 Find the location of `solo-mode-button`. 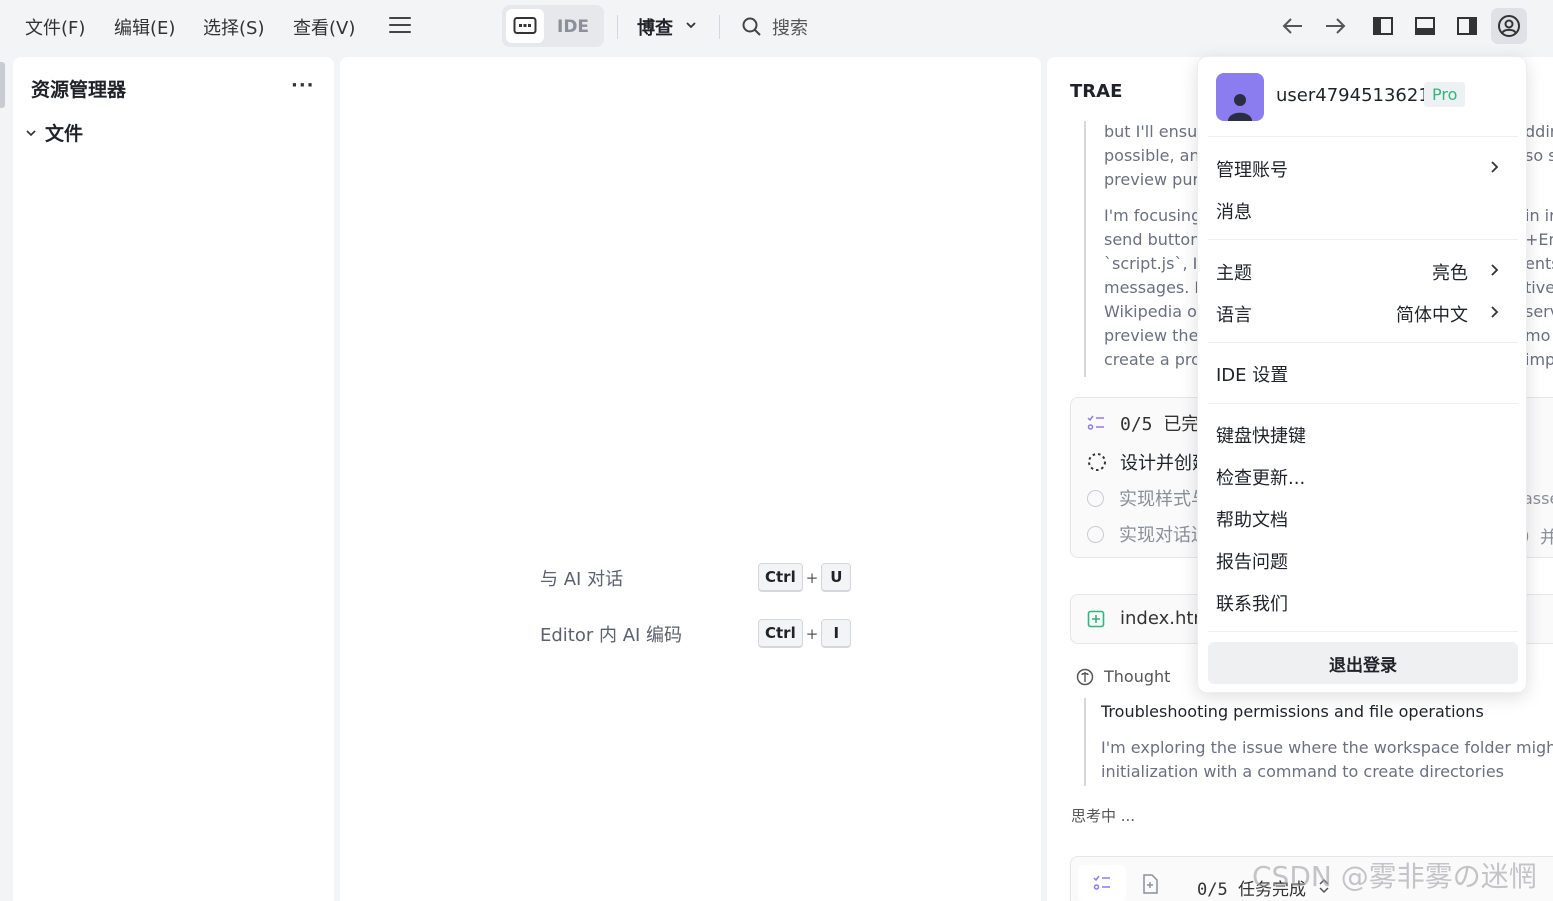

solo-mode-button is located at coordinates (525, 26).